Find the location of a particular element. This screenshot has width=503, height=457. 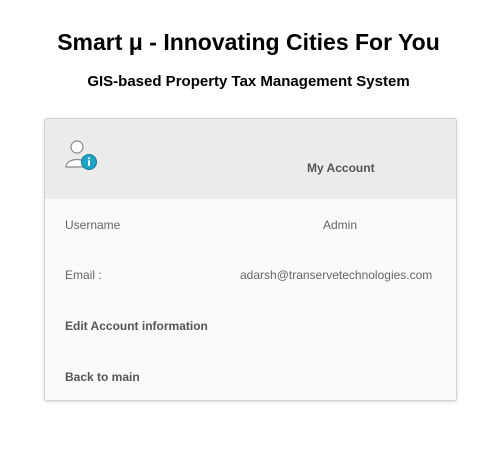

card-title: My Account is located at coordinates (341, 168).